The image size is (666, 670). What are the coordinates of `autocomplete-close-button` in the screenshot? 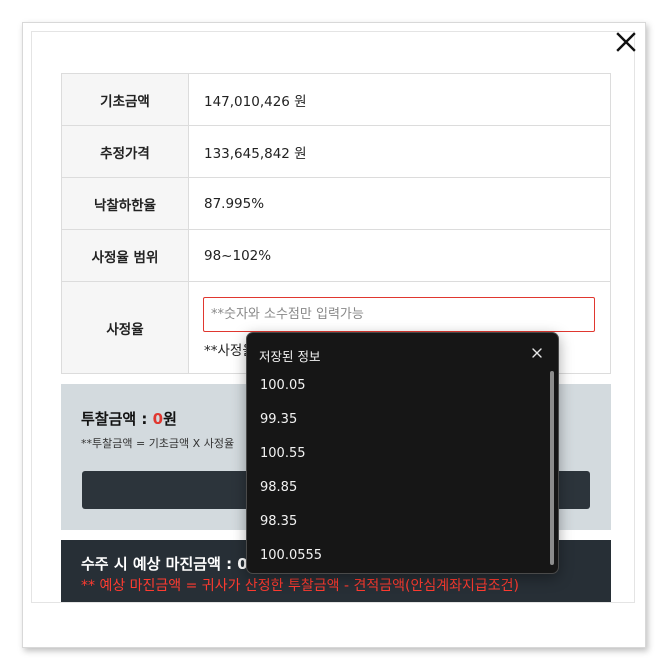 It's located at (537, 353).